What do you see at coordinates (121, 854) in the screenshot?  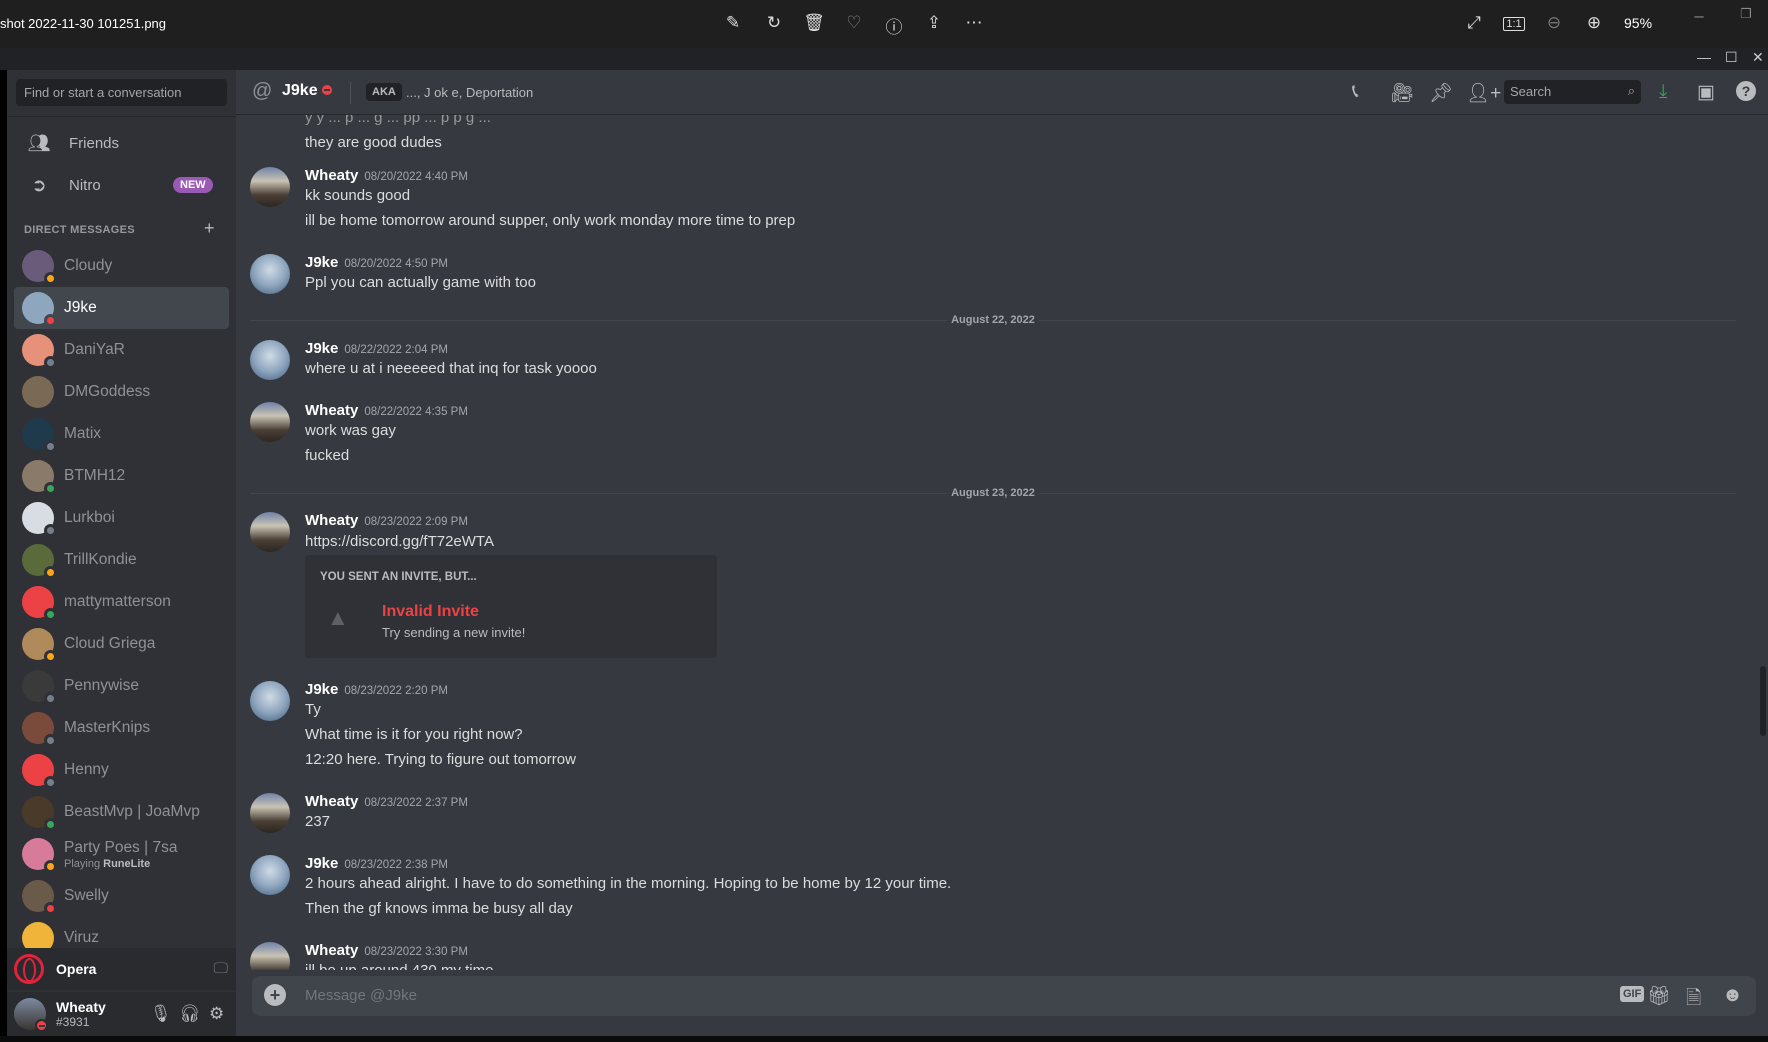 I see `dm-item: Party Poes | 7sa Playing RuneLite` at bounding box center [121, 854].